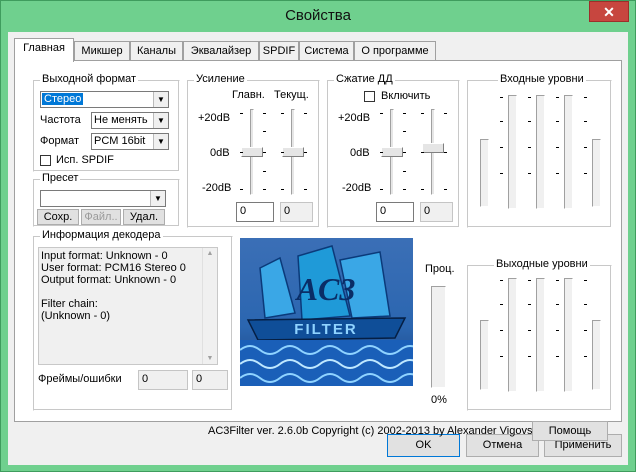 This screenshot has height=472, width=636. What do you see at coordinates (217, 188) in the screenshot?
I see `gain-scale-bottom: -20dB` at bounding box center [217, 188].